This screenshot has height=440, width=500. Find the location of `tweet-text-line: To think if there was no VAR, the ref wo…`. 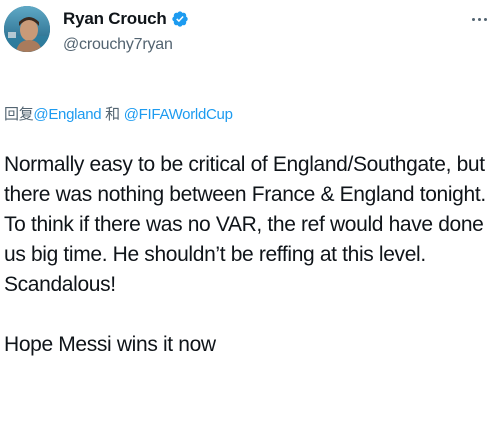

tweet-text-line: To think if there was no VAR, the ref wo… is located at coordinates (244, 224).